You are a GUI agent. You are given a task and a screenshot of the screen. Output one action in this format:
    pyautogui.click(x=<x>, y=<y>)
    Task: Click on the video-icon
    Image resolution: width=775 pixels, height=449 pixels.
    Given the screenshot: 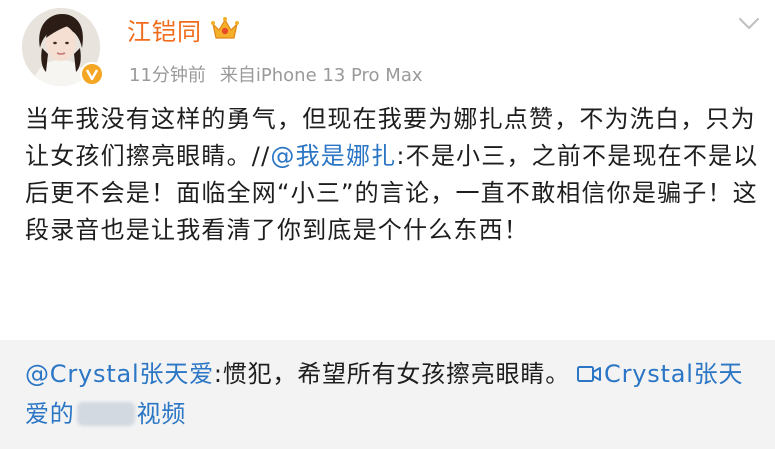 What is the action you would take?
    pyautogui.click(x=589, y=369)
    